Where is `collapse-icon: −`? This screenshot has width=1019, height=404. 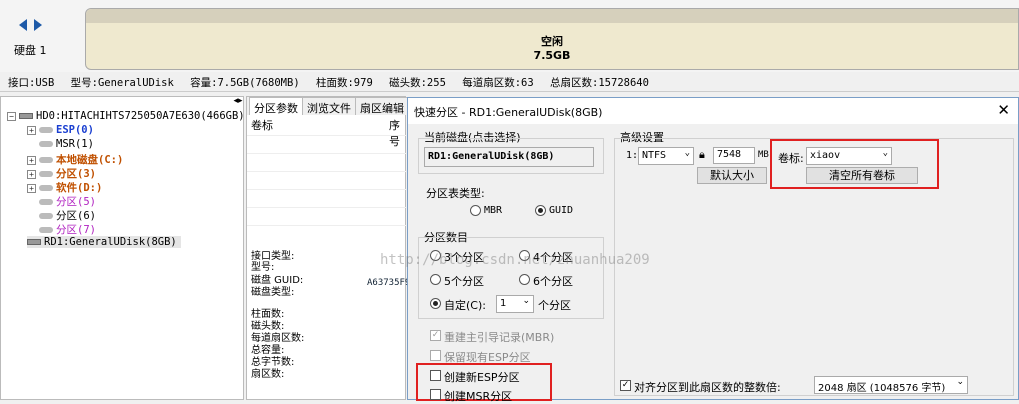 collapse-icon: − is located at coordinates (11, 116).